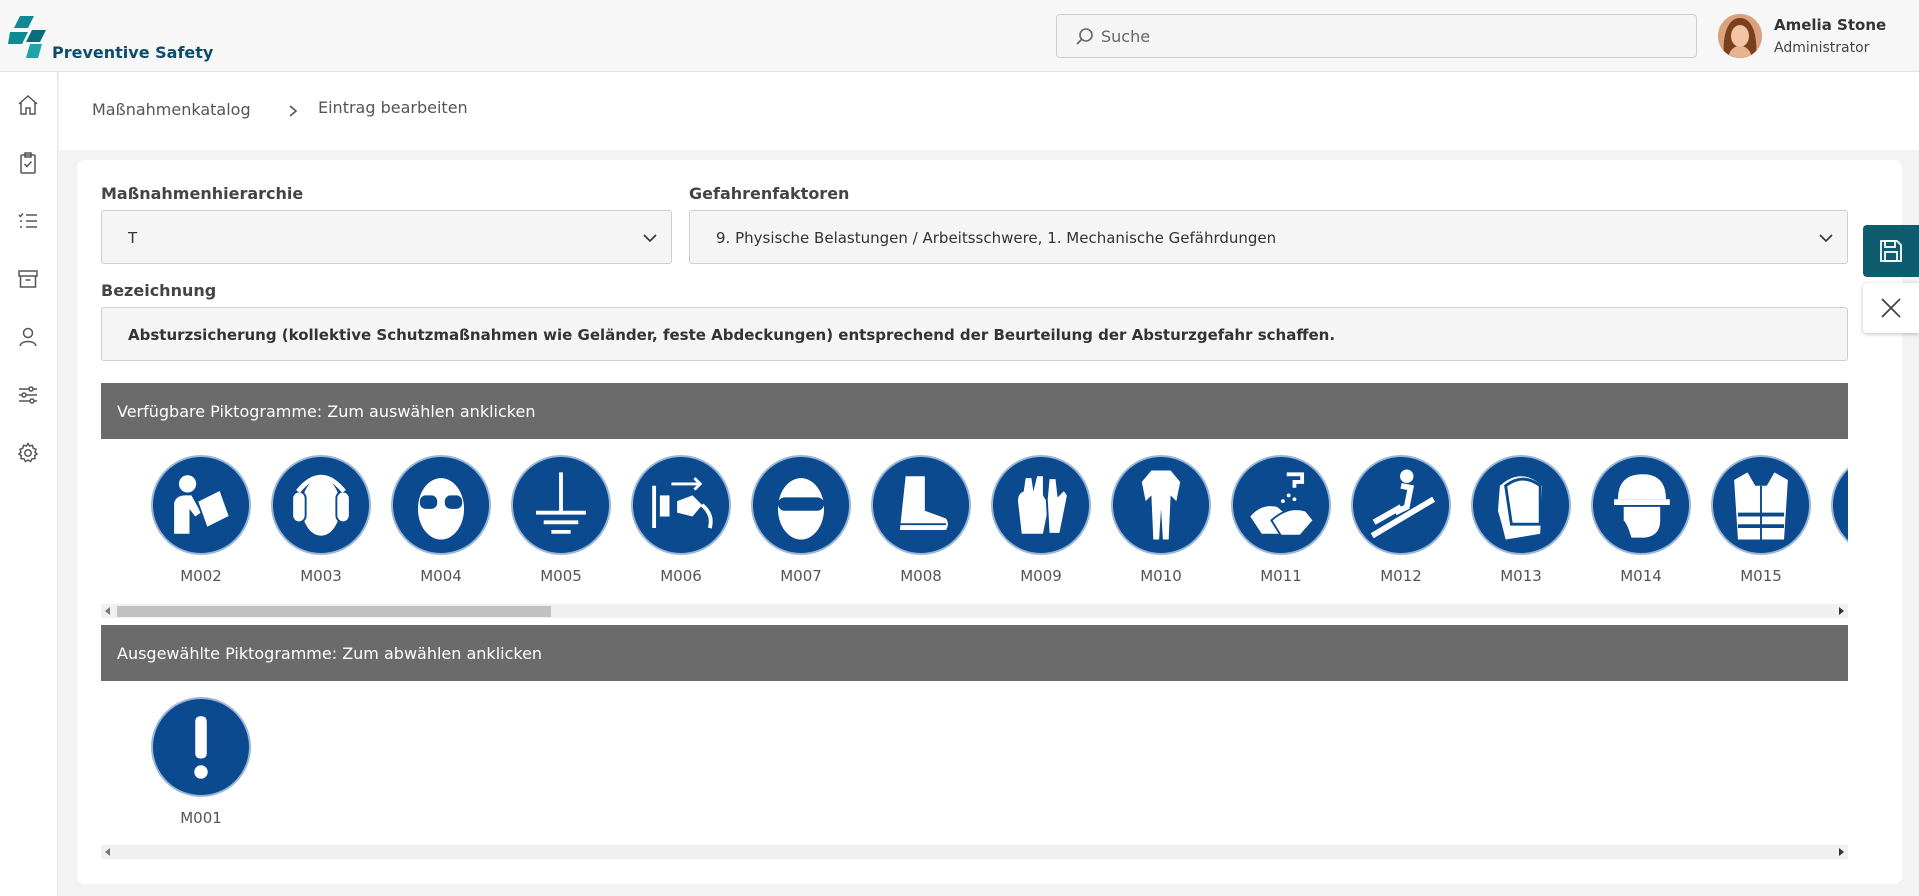 The height and width of the screenshot is (896, 1919). I want to click on pictogram-code: M001, so click(201, 818).